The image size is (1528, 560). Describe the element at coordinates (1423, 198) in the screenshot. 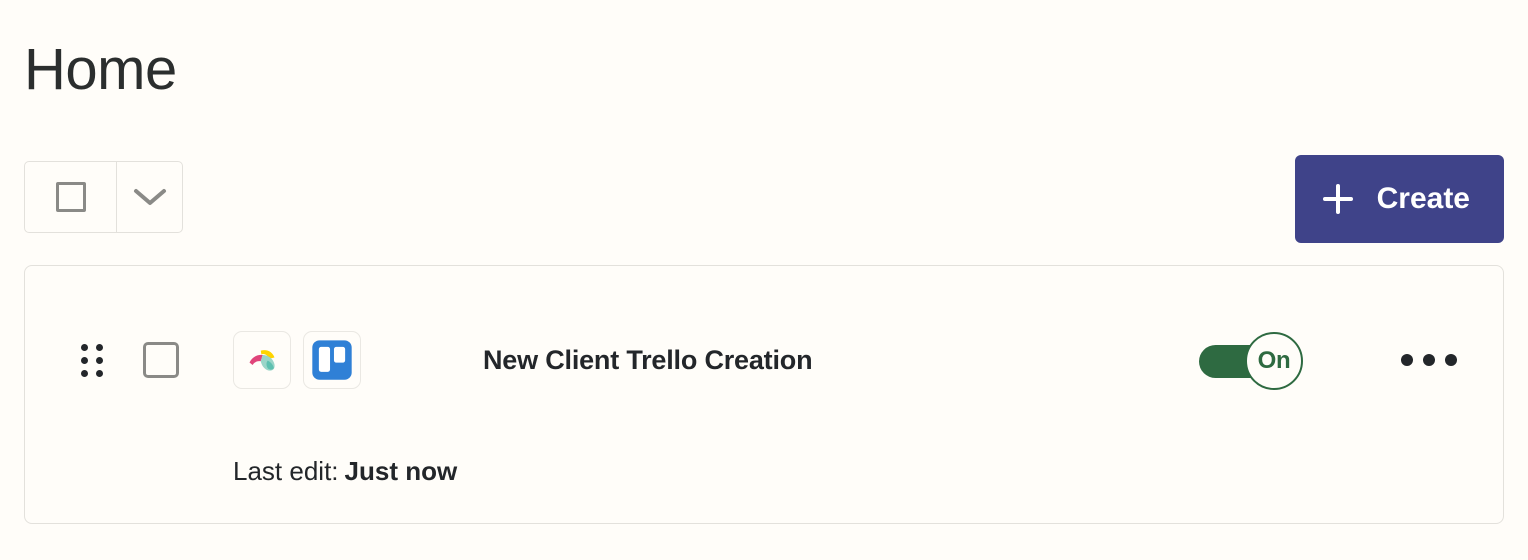

I see `create-button-label: Create` at that location.